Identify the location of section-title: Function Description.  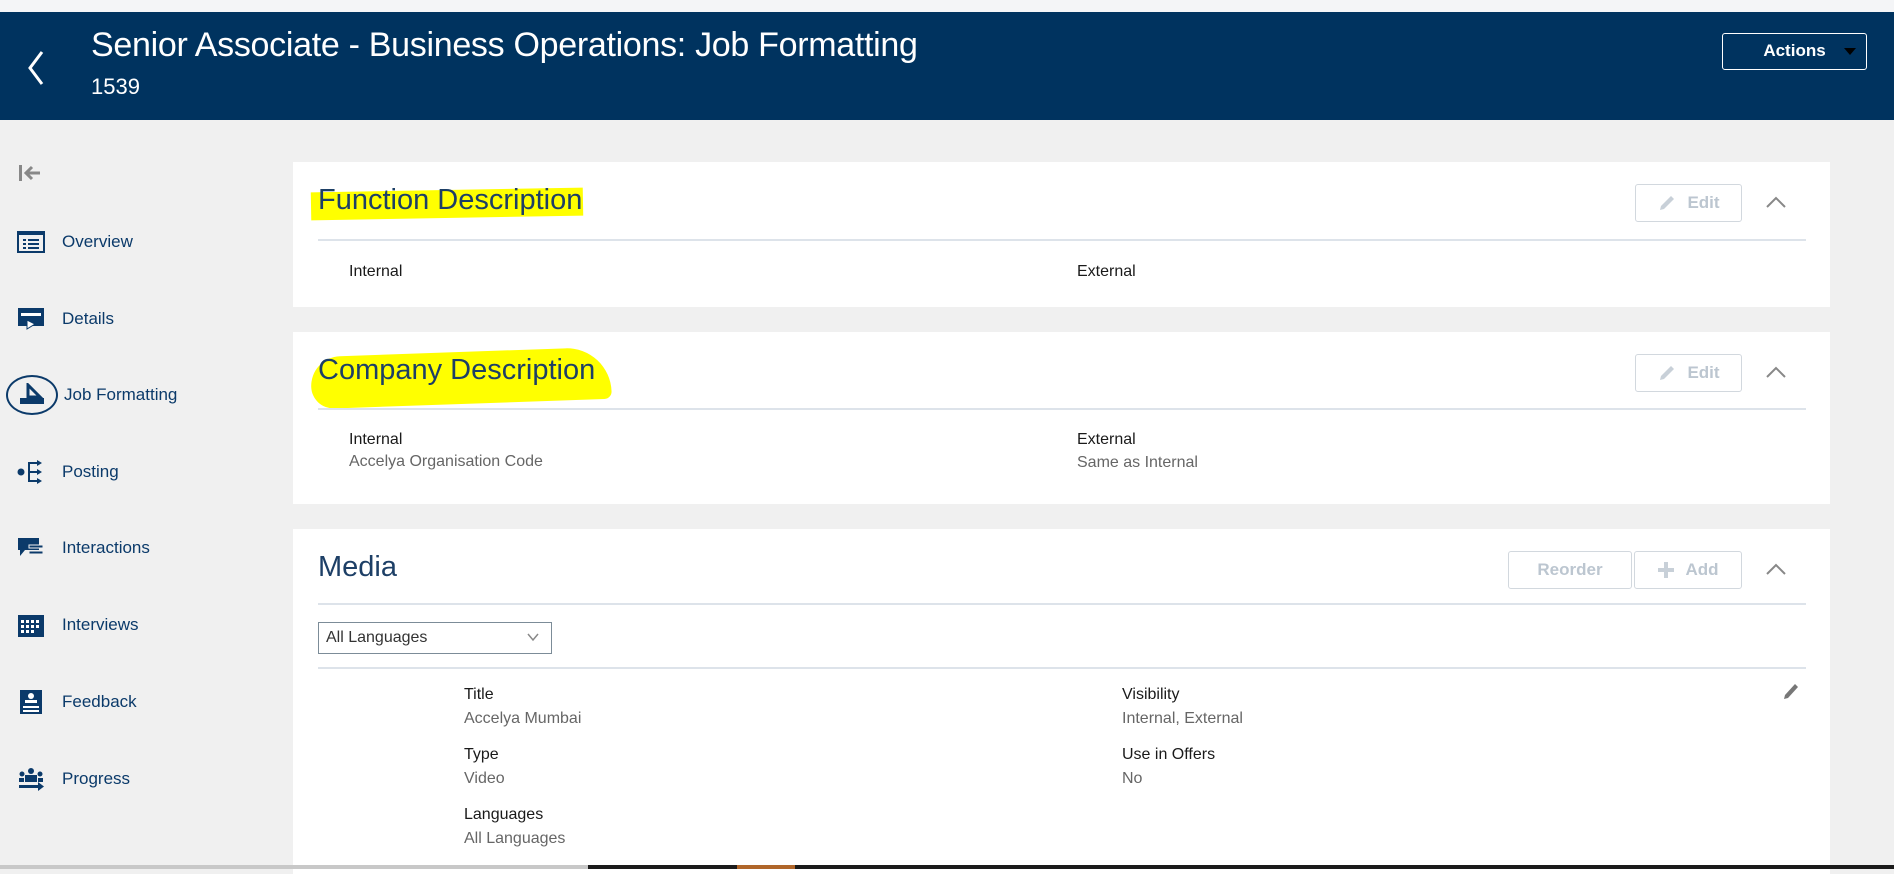
(450, 200).